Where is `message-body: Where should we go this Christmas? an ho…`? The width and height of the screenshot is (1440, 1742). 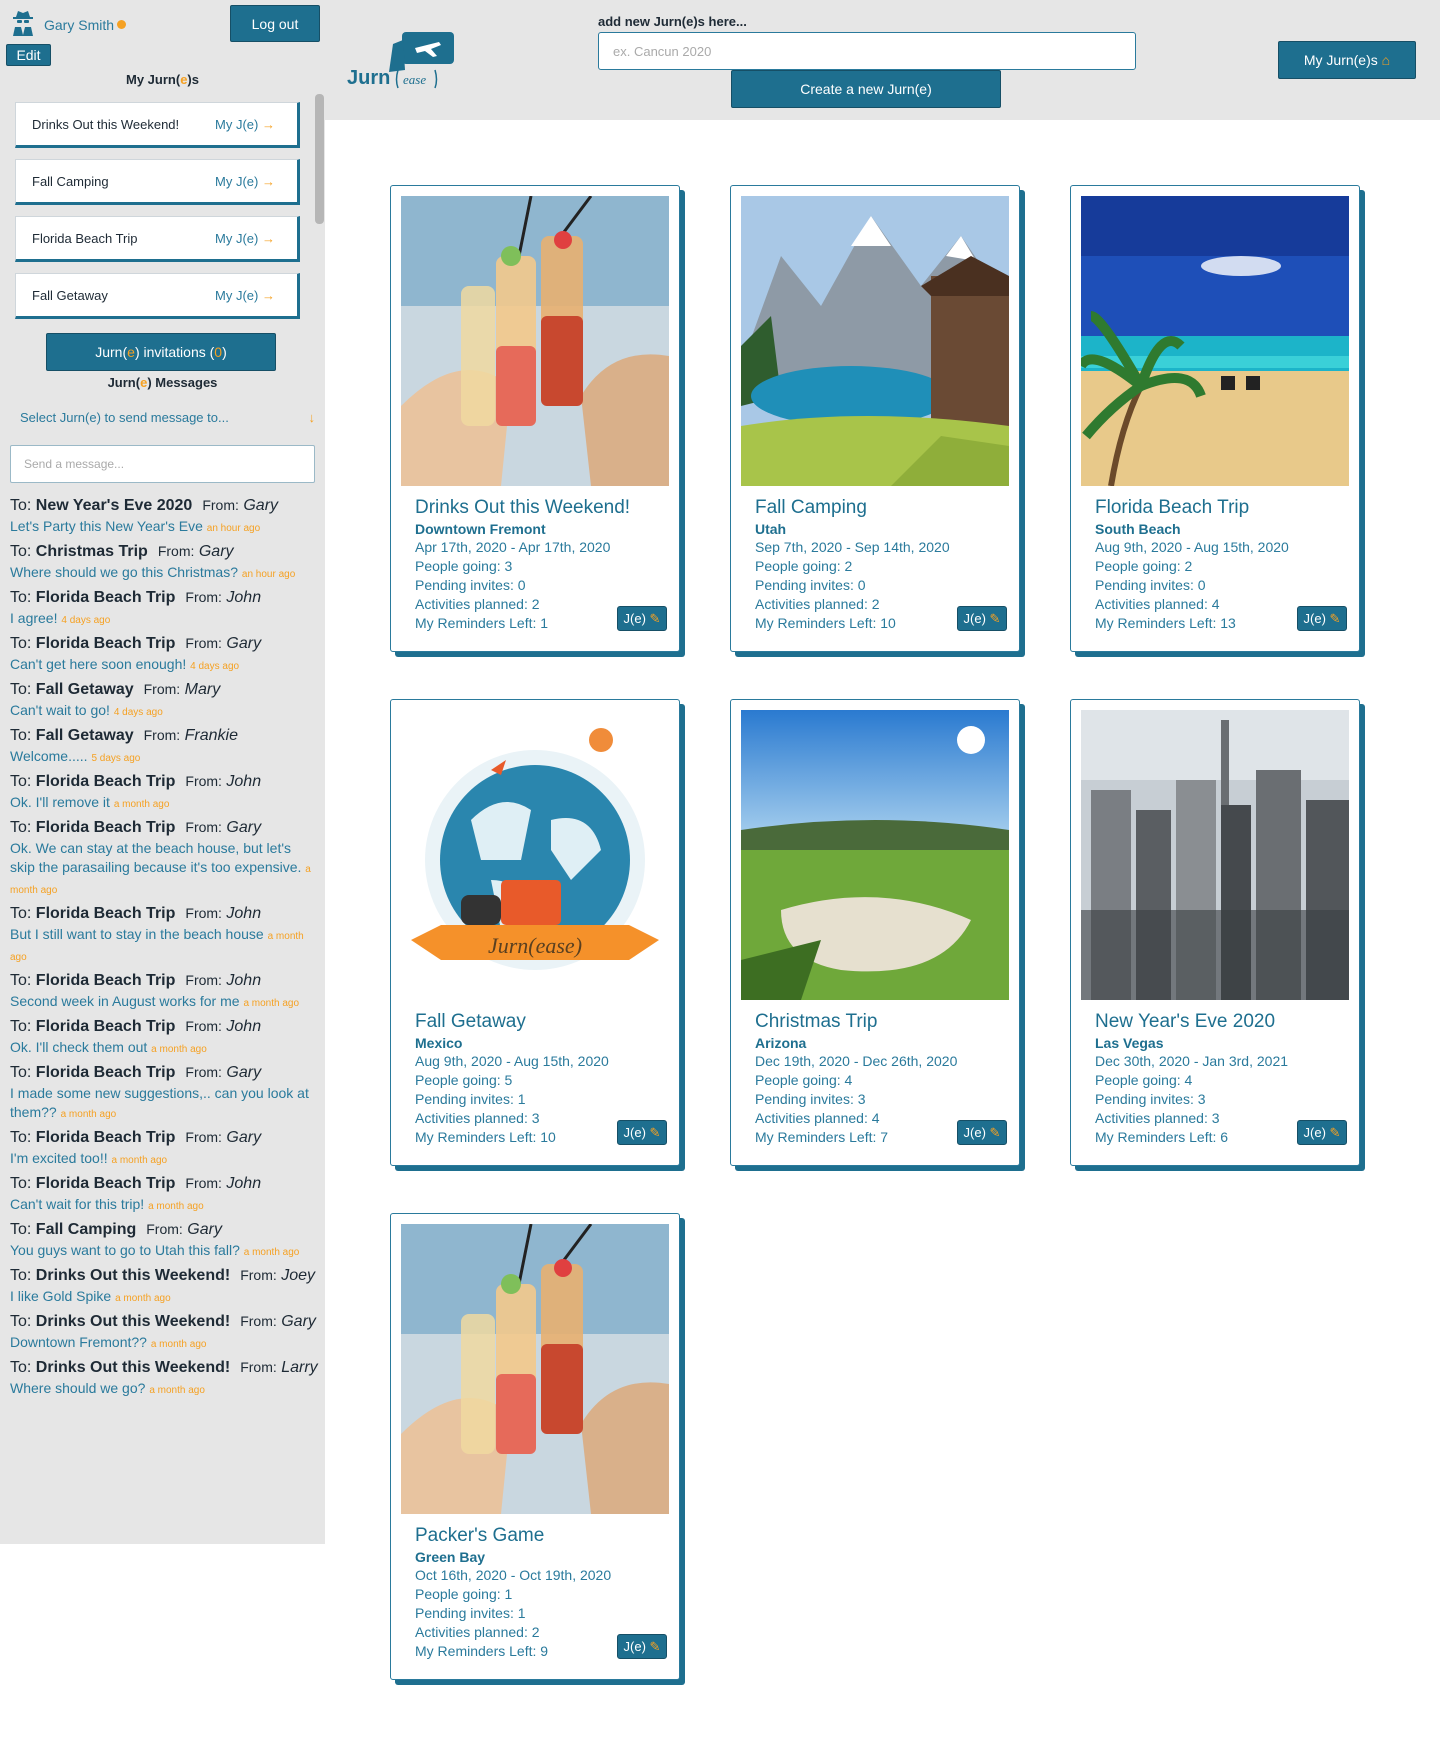
message-body: Where should we go this Christmas? an ho… is located at coordinates (164, 573).